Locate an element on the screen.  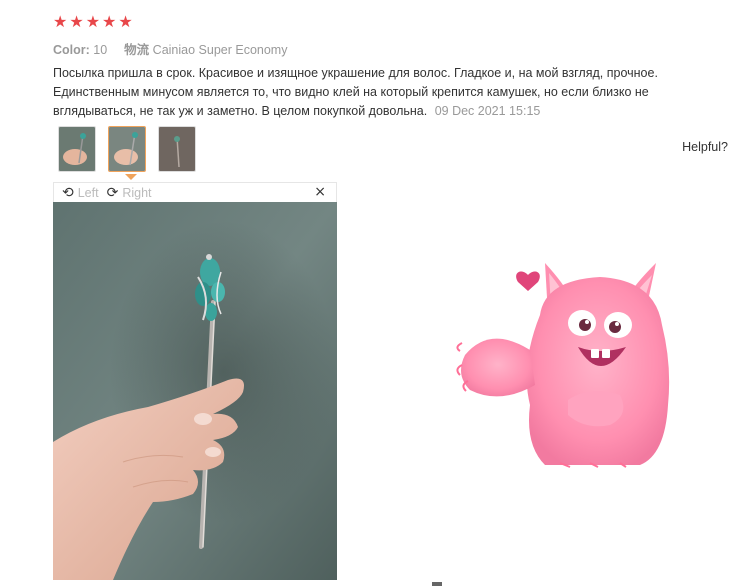
rotate-left-button: ⟲ Left is located at coordinates (80, 193).